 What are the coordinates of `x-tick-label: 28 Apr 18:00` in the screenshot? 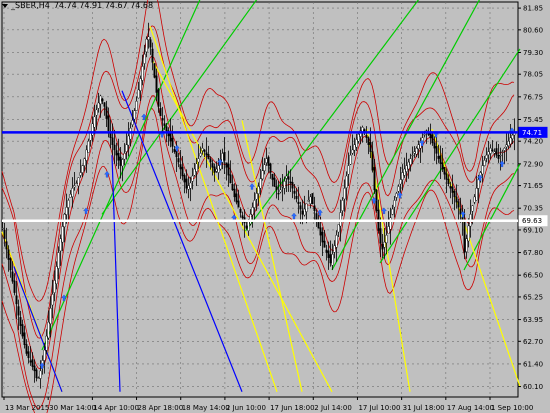 It's located at (161, 408).